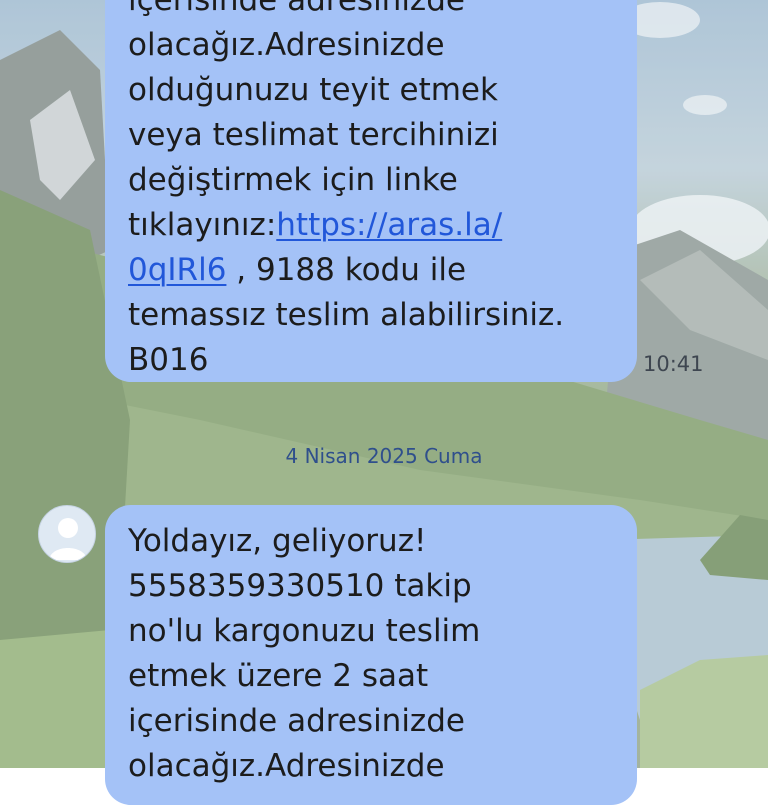 Image resolution: width=768 pixels, height=805 pixels. Describe the element at coordinates (68, 539) in the screenshot. I see `avatar-silhouette-icon` at that location.